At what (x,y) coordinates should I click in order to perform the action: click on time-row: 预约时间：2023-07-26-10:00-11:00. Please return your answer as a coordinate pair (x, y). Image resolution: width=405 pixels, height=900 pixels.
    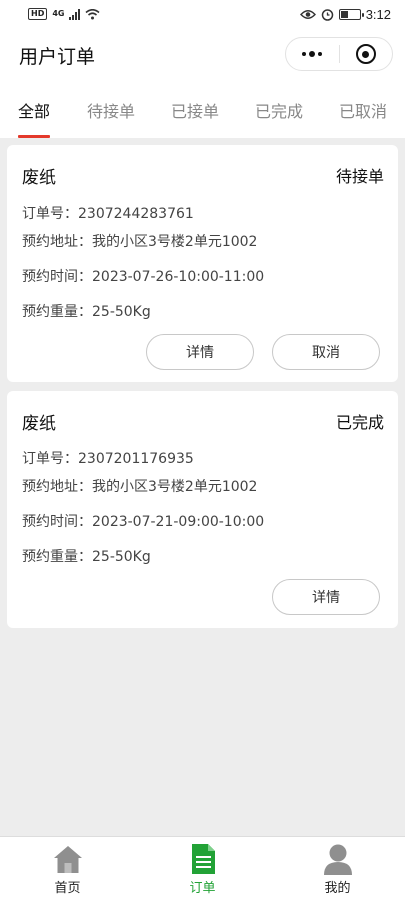
    Looking at the image, I should click on (143, 276).